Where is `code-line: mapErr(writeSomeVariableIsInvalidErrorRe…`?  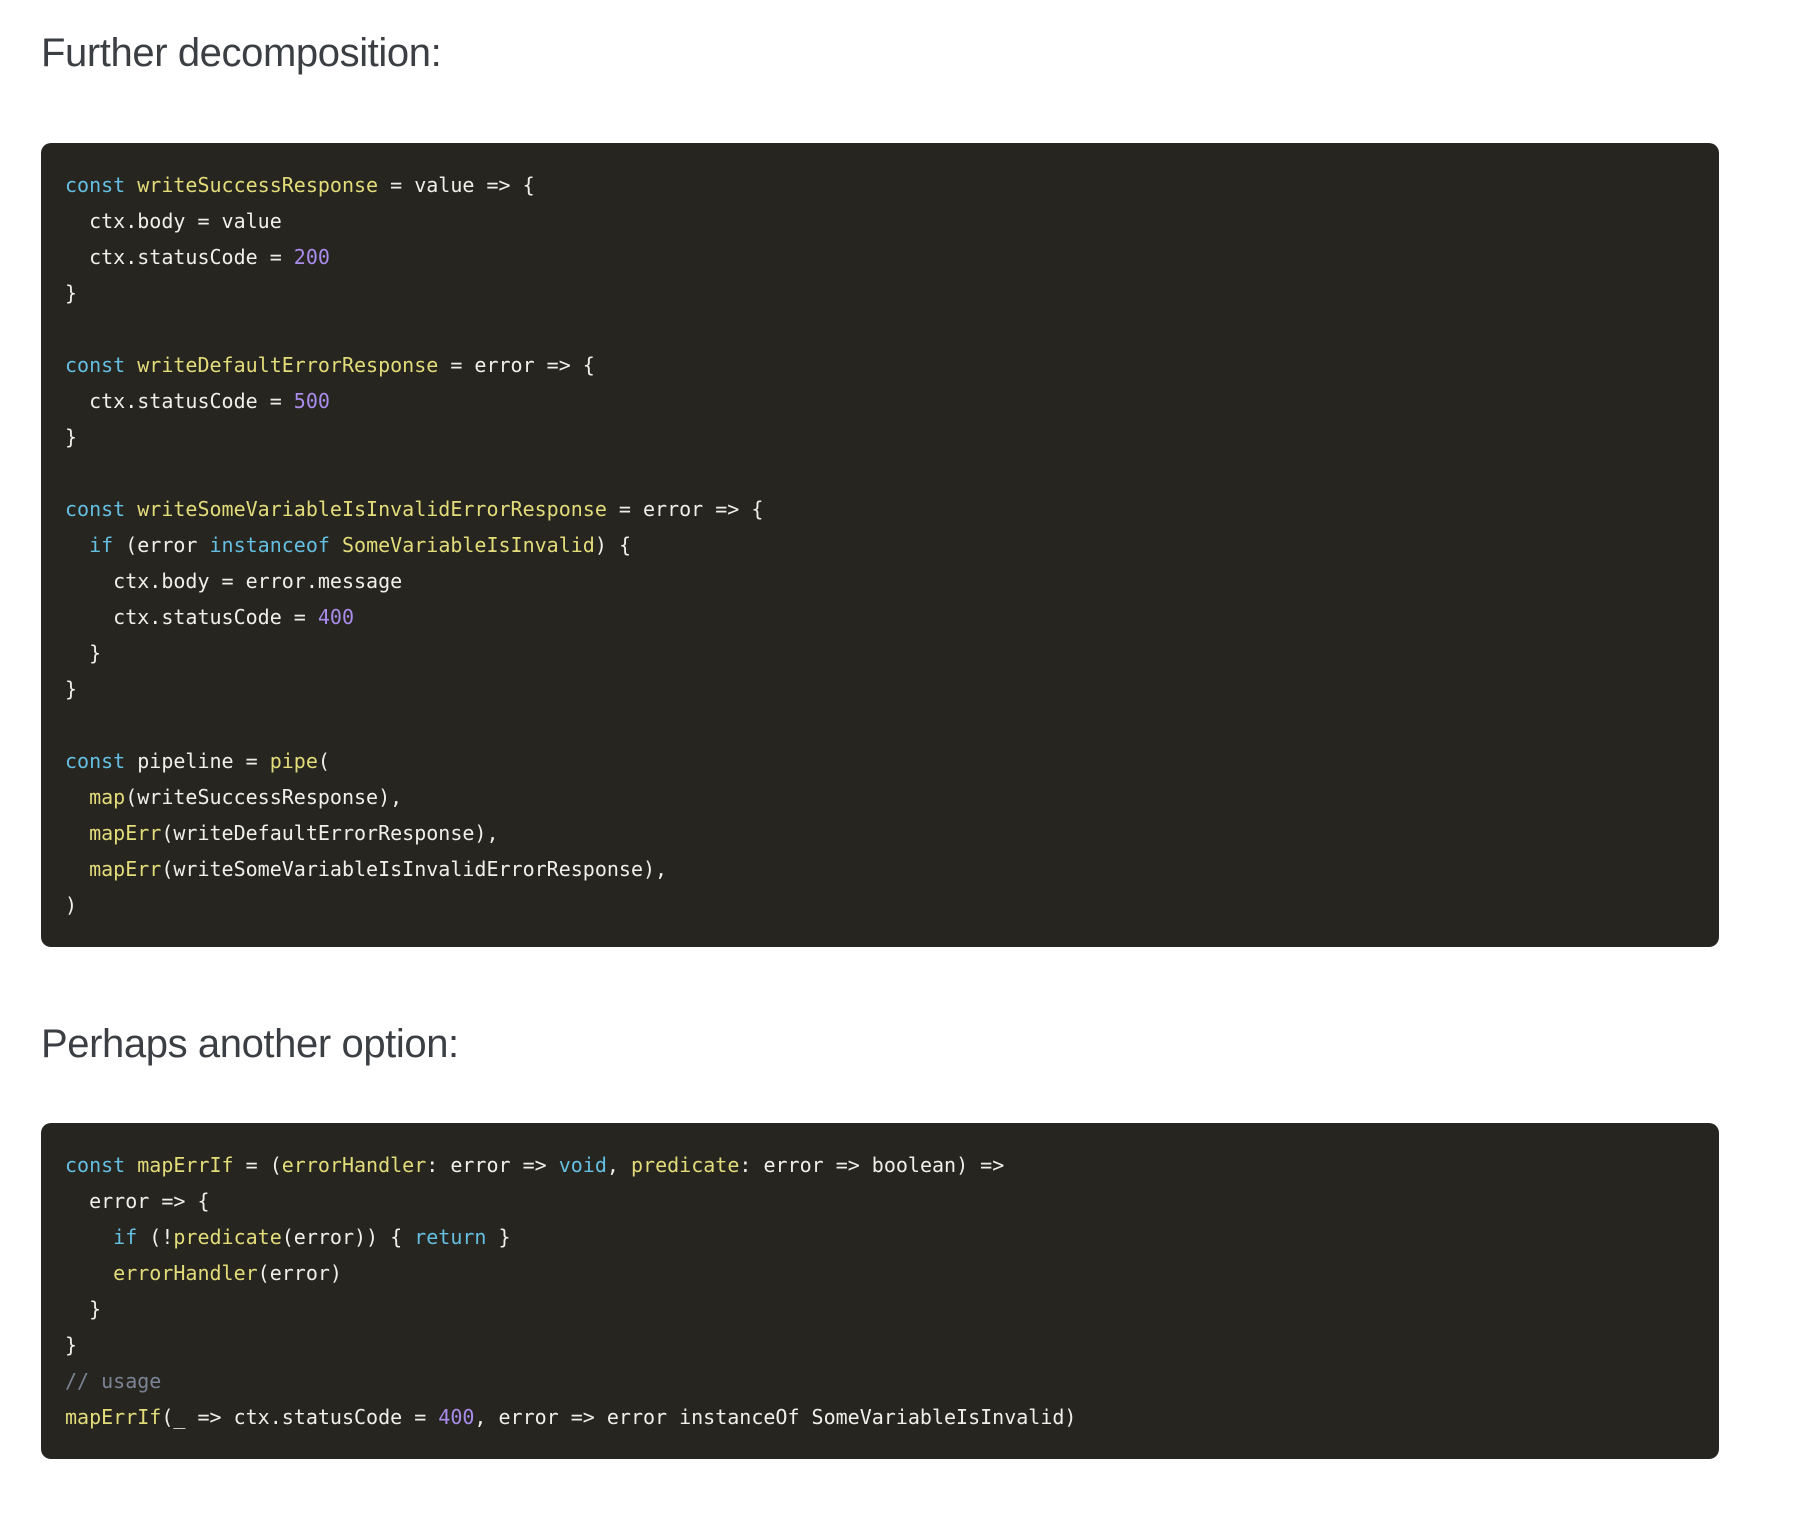 code-line: mapErr(writeSomeVariableIsInvalidErrorRe… is located at coordinates (880, 869).